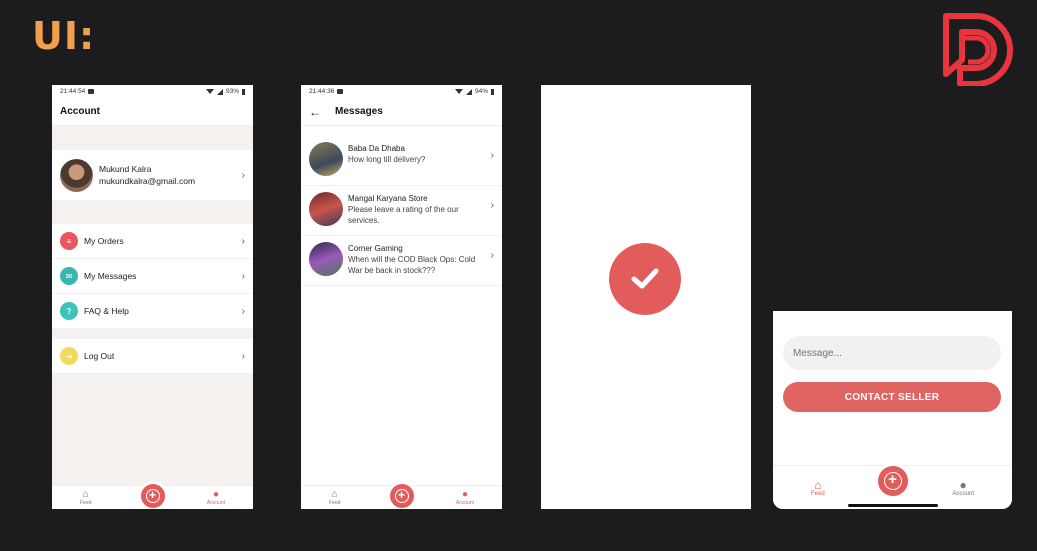 Image resolution: width=1037 pixels, height=551 pixels. Describe the element at coordinates (152, 91) in the screenshot. I see `status-bar: 21:44:54 93%` at that location.